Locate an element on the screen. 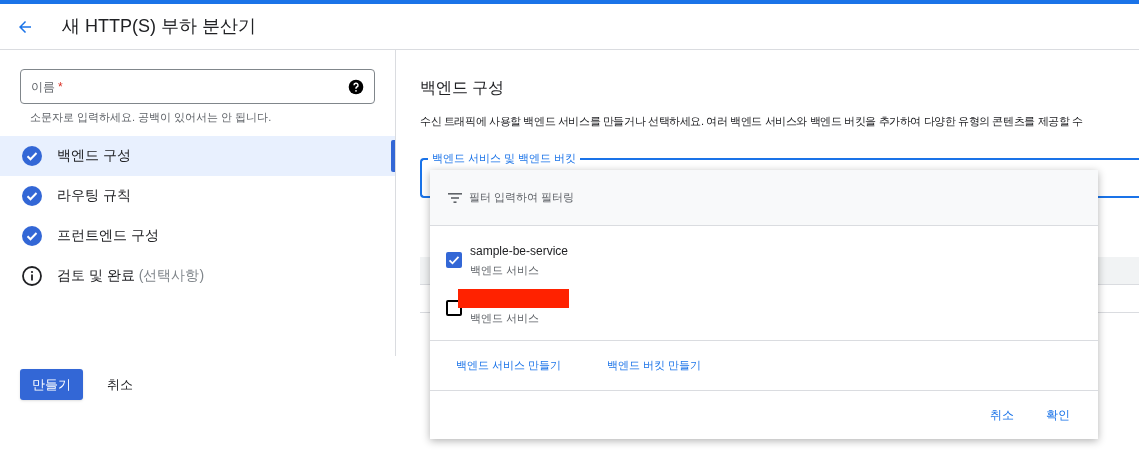 The image size is (1139, 467). description-text: 수신 트래픽에 사용할 백엔드 서비스를 만들거나 선택하세요. 여러 백엔드 서비스와 백엔드 버킷을 추가하여 다양한 유형의 콘텐츠를 제공할 수 is located at coordinates (751, 121).